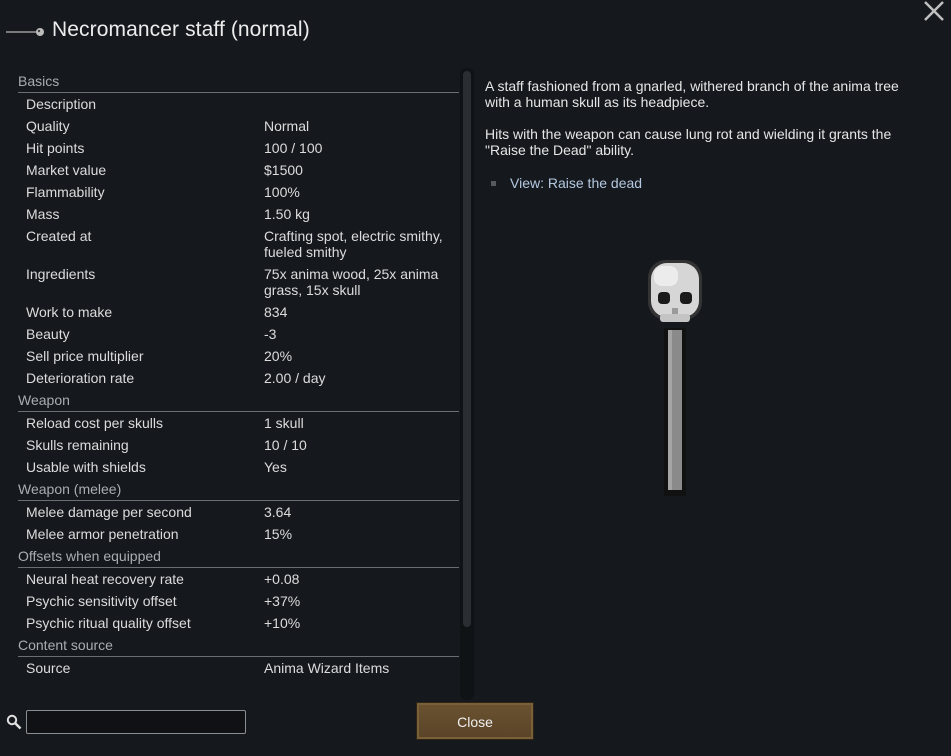 This screenshot has width=951, height=756. Describe the element at coordinates (85, 356) in the screenshot. I see `stat-label: Sell price multiplier` at that location.